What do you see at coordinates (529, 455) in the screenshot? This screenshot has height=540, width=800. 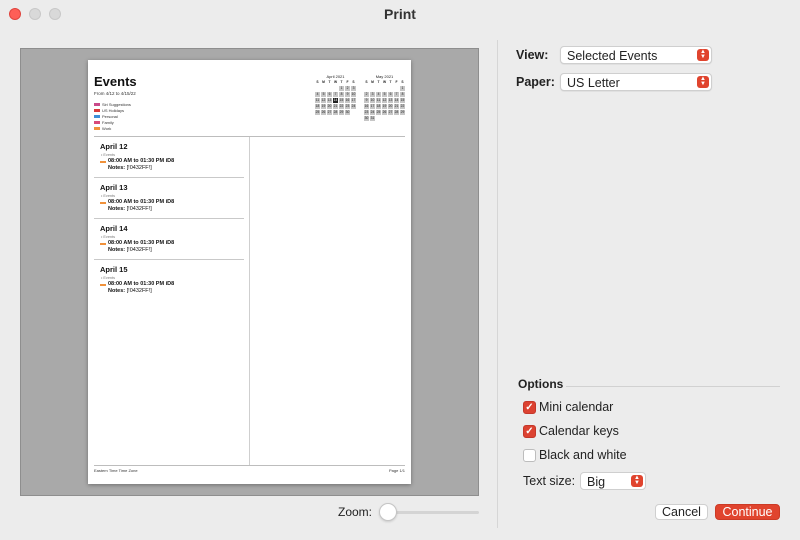 I see `black-and-white-checkbox` at bounding box center [529, 455].